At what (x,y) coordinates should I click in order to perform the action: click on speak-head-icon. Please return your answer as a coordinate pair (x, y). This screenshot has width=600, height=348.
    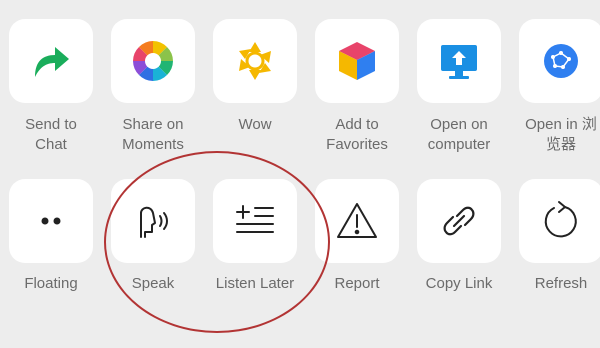
    Looking at the image, I should click on (154, 222).